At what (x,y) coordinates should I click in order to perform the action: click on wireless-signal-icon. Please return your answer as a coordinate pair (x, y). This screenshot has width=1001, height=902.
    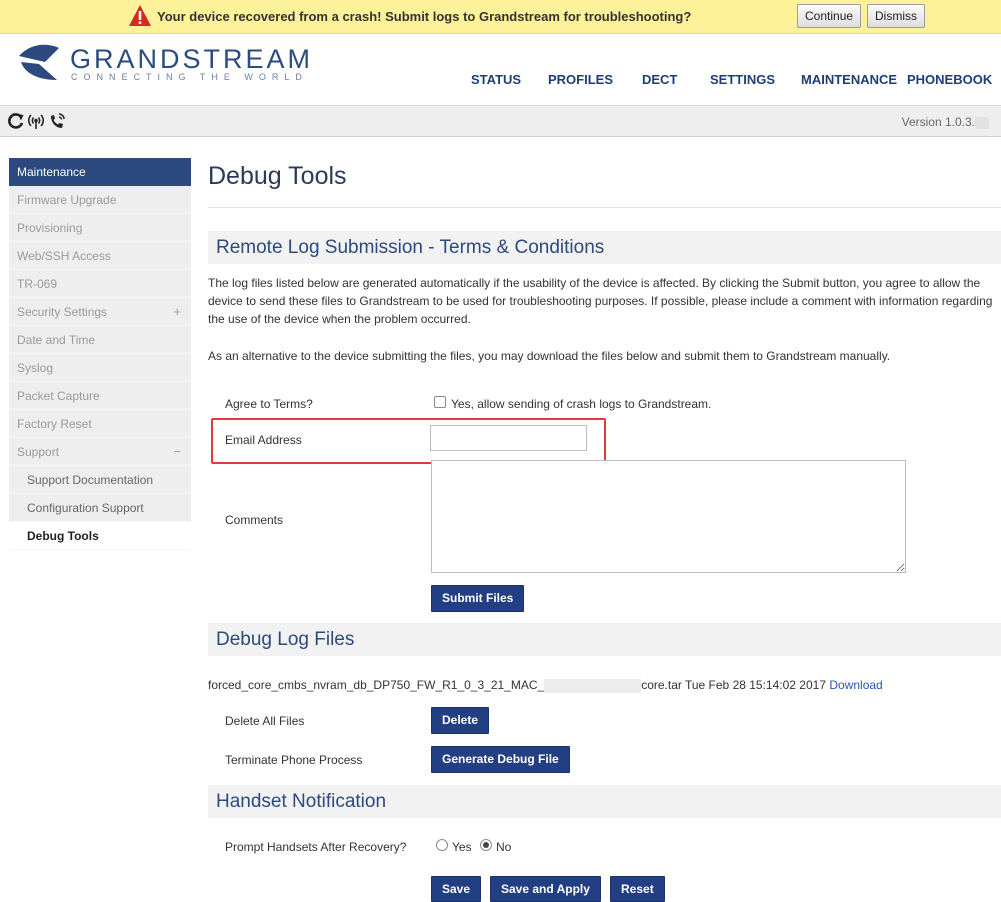
    Looking at the image, I should click on (36, 121).